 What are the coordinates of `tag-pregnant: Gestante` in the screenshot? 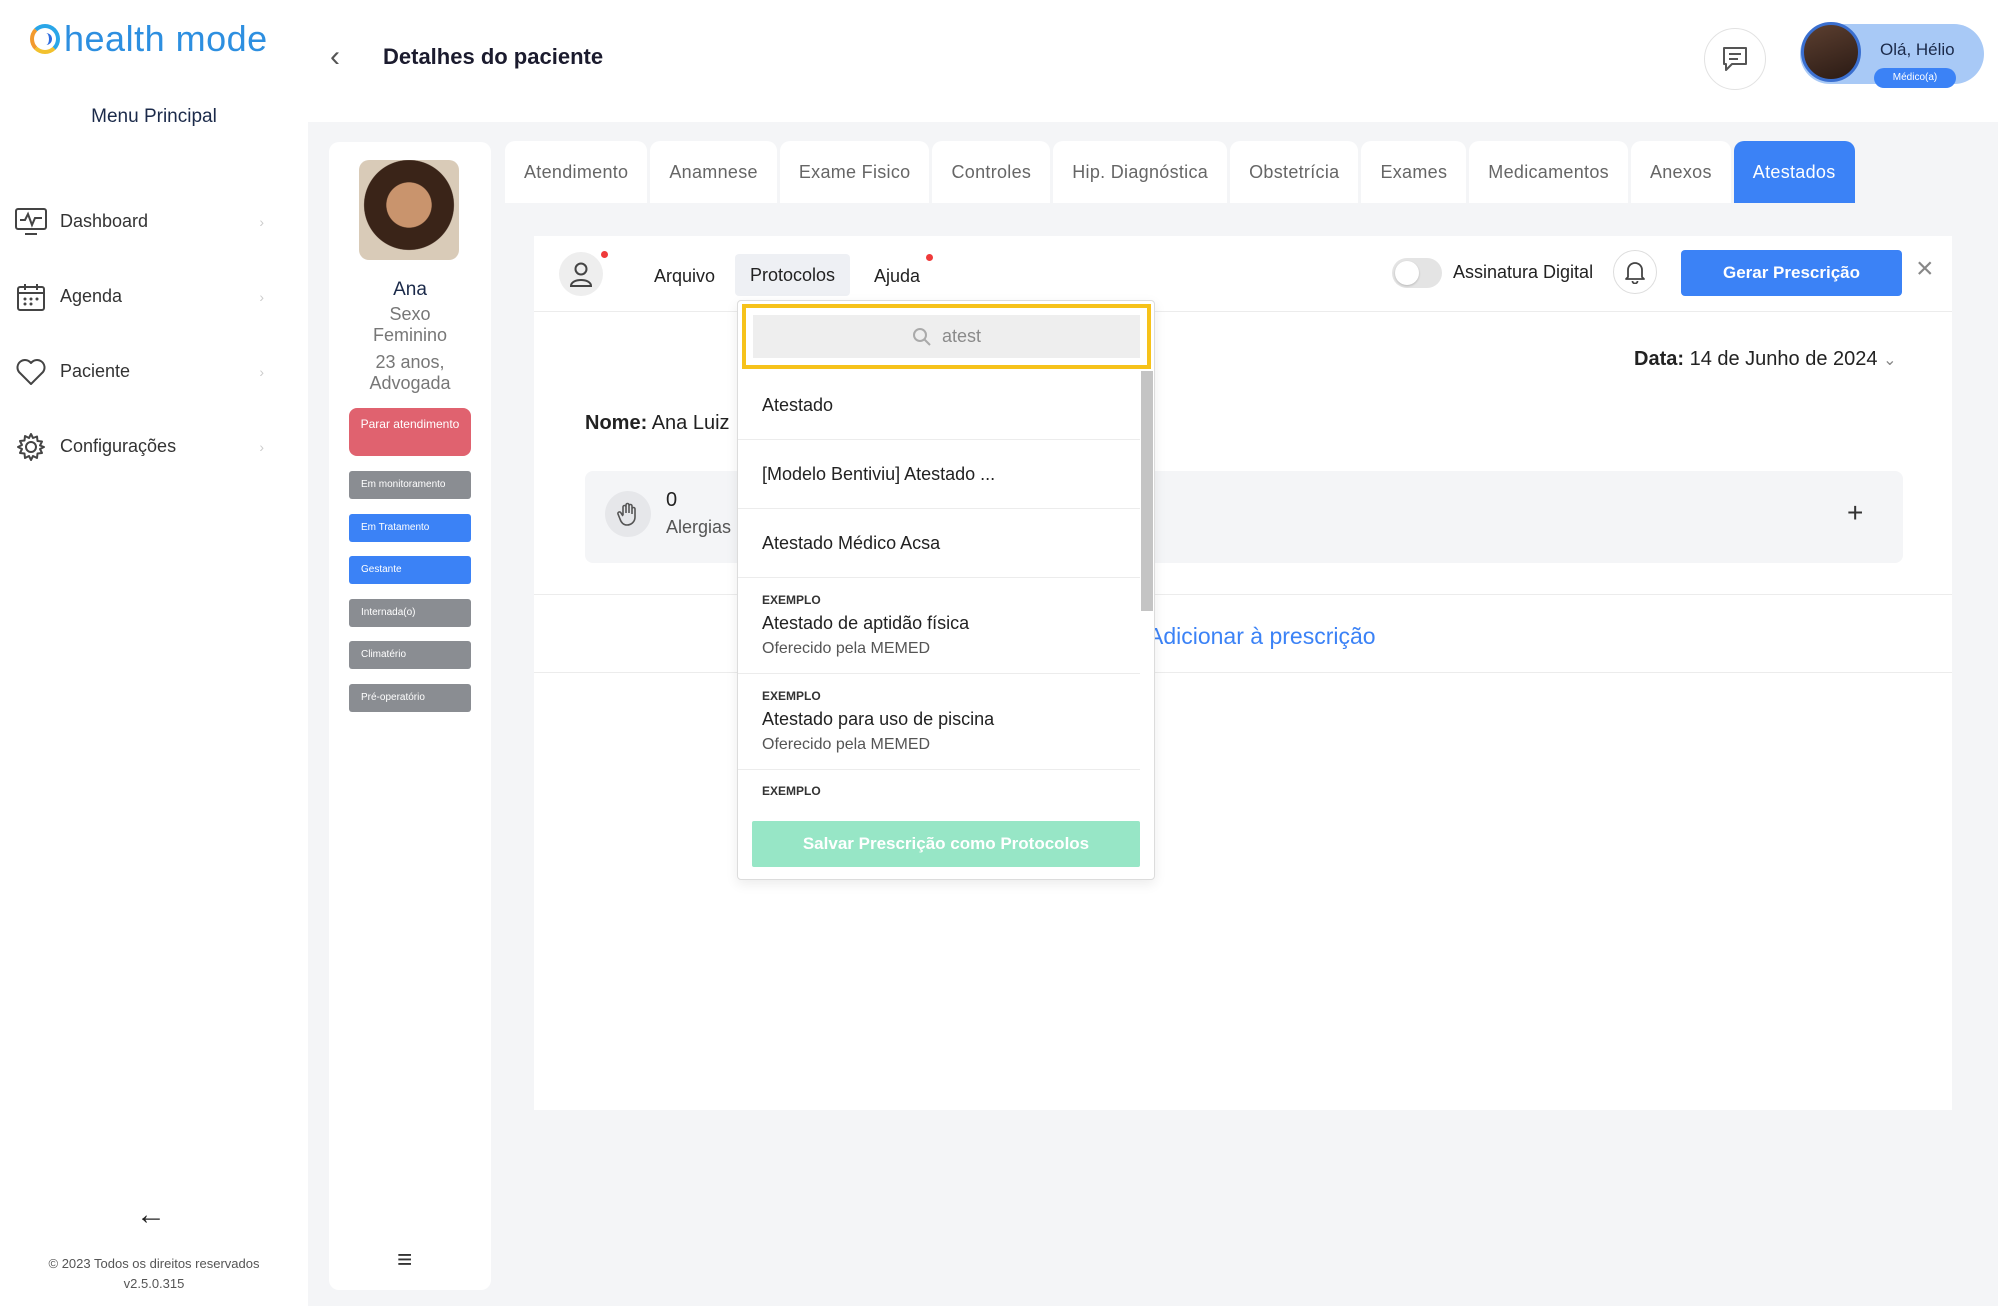 It's located at (410, 570).